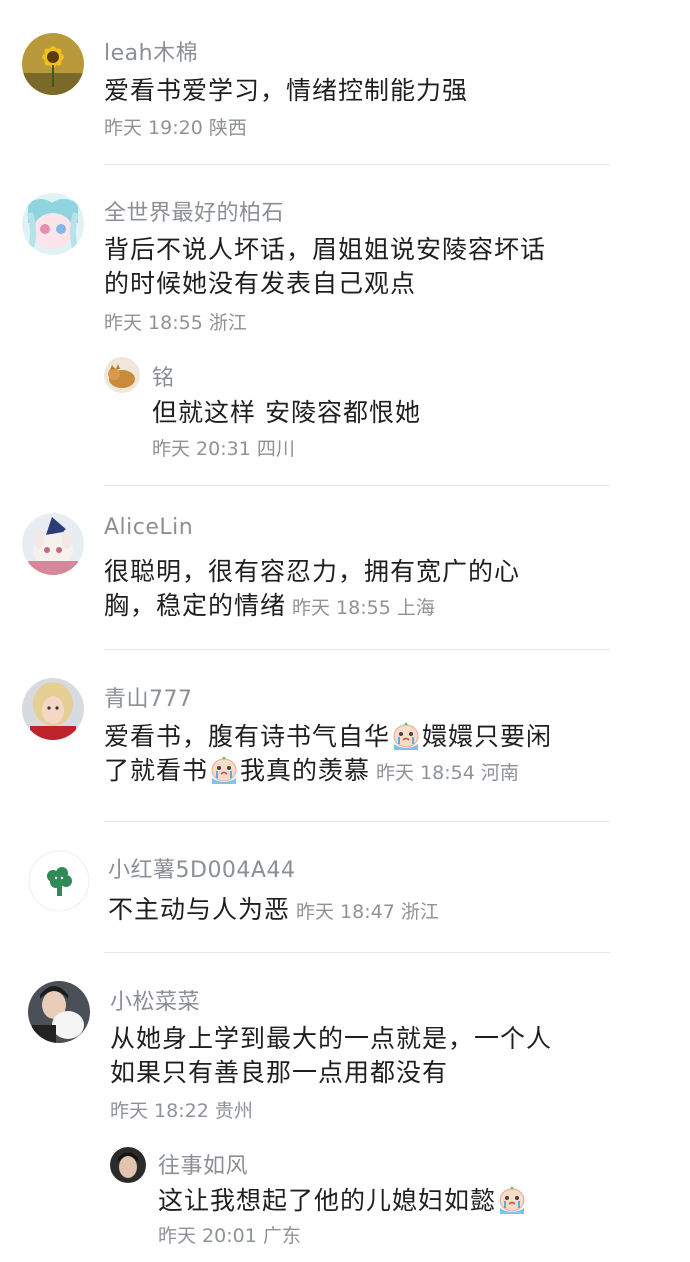 This screenshot has height=1262, width=690. I want to click on comment-username: 小松菜菜, so click(155, 1000).